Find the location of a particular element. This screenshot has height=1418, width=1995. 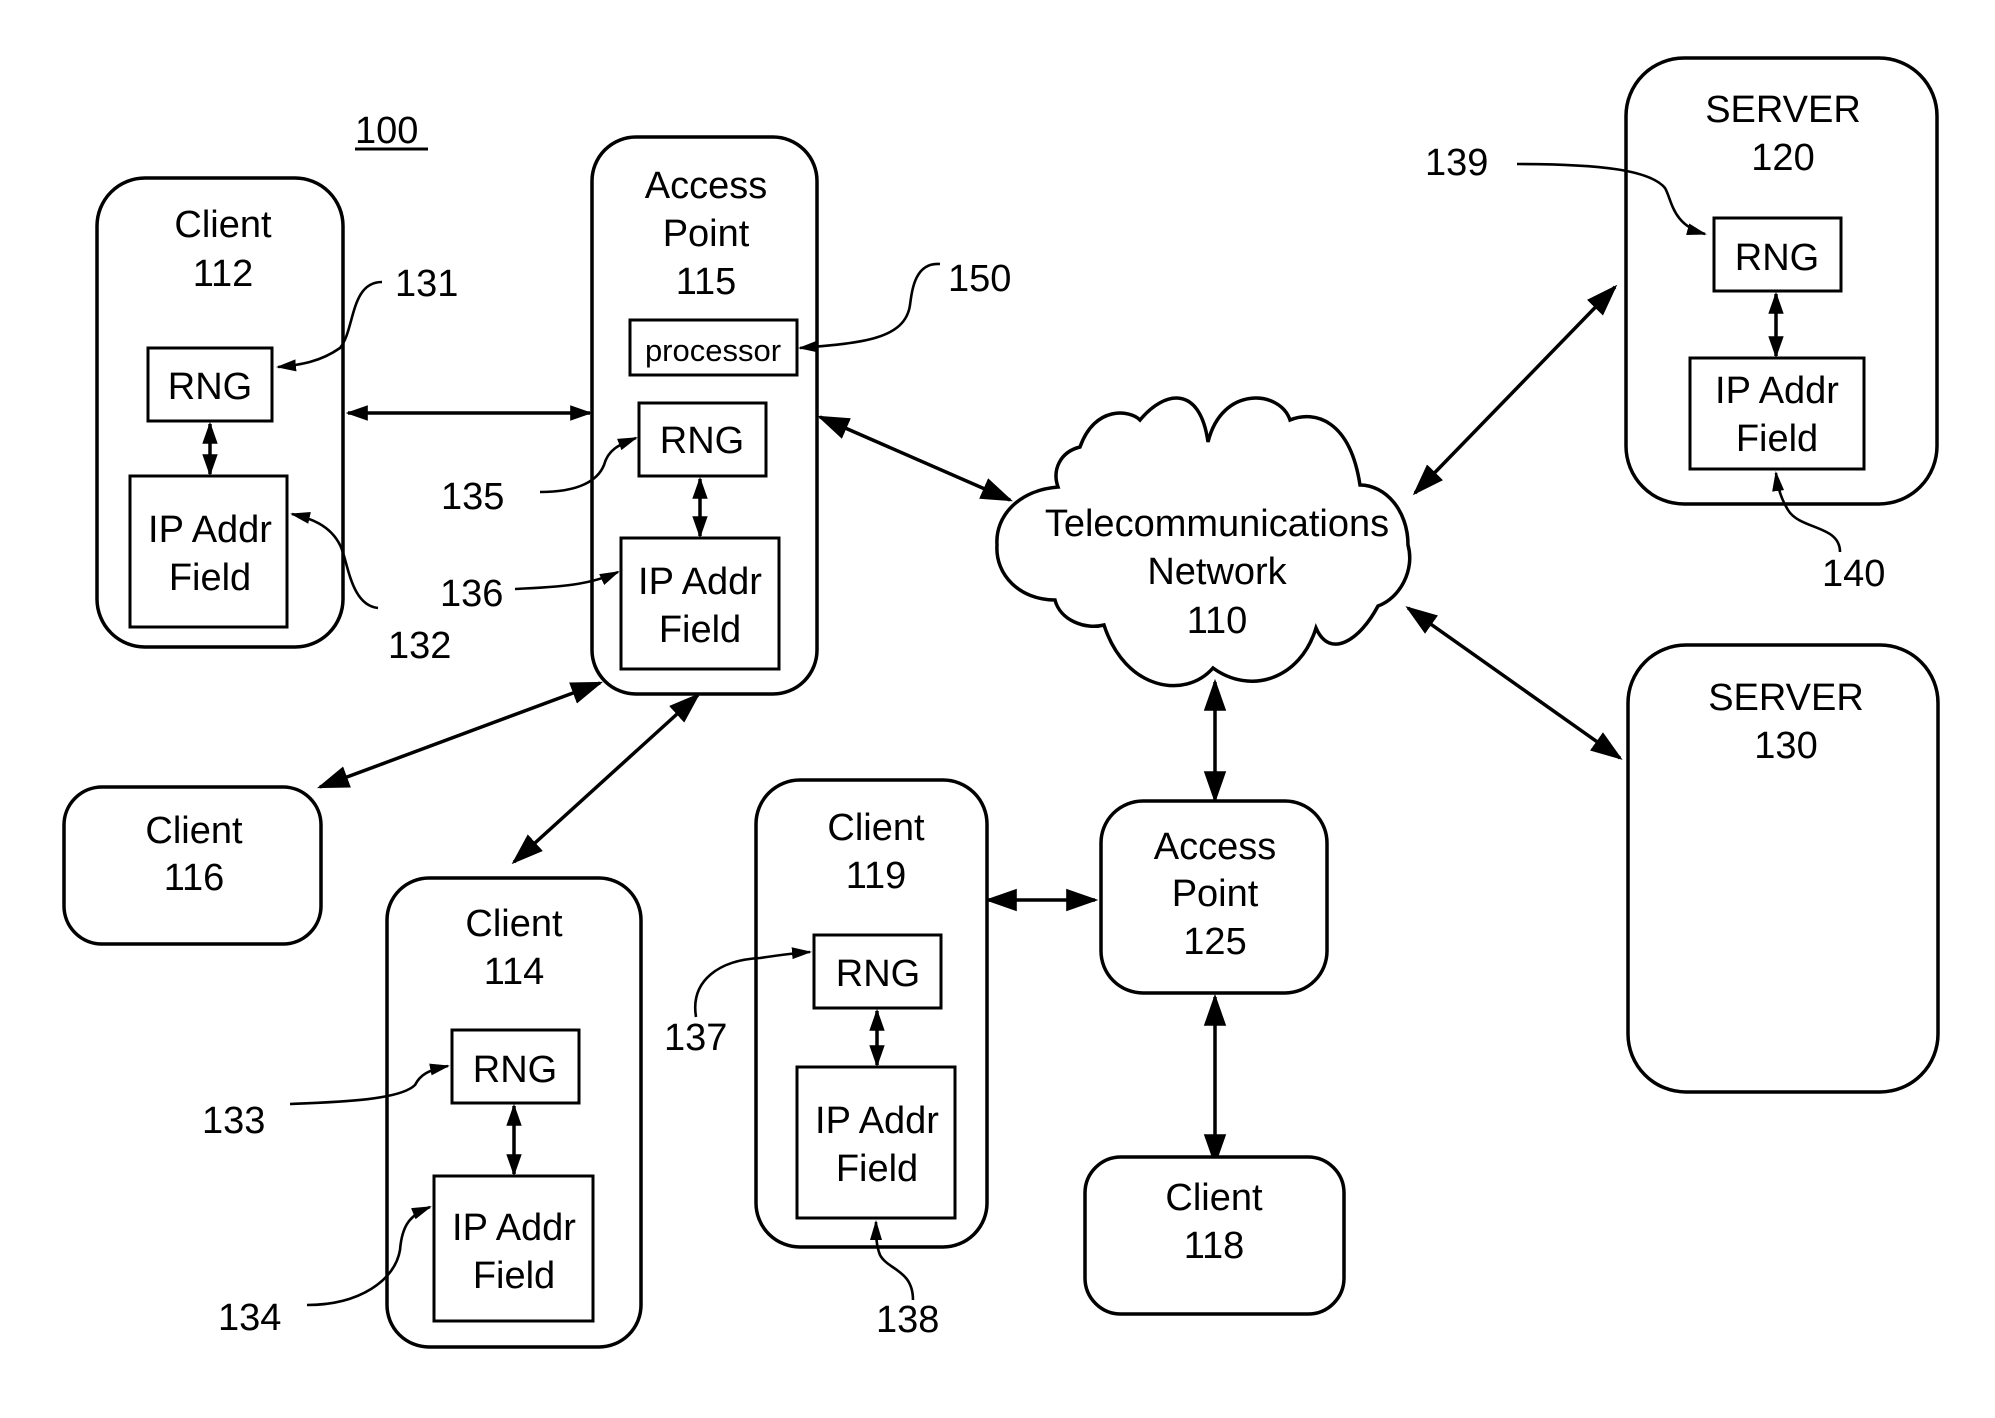

ref-150: 150 is located at coordinates (904, 305).